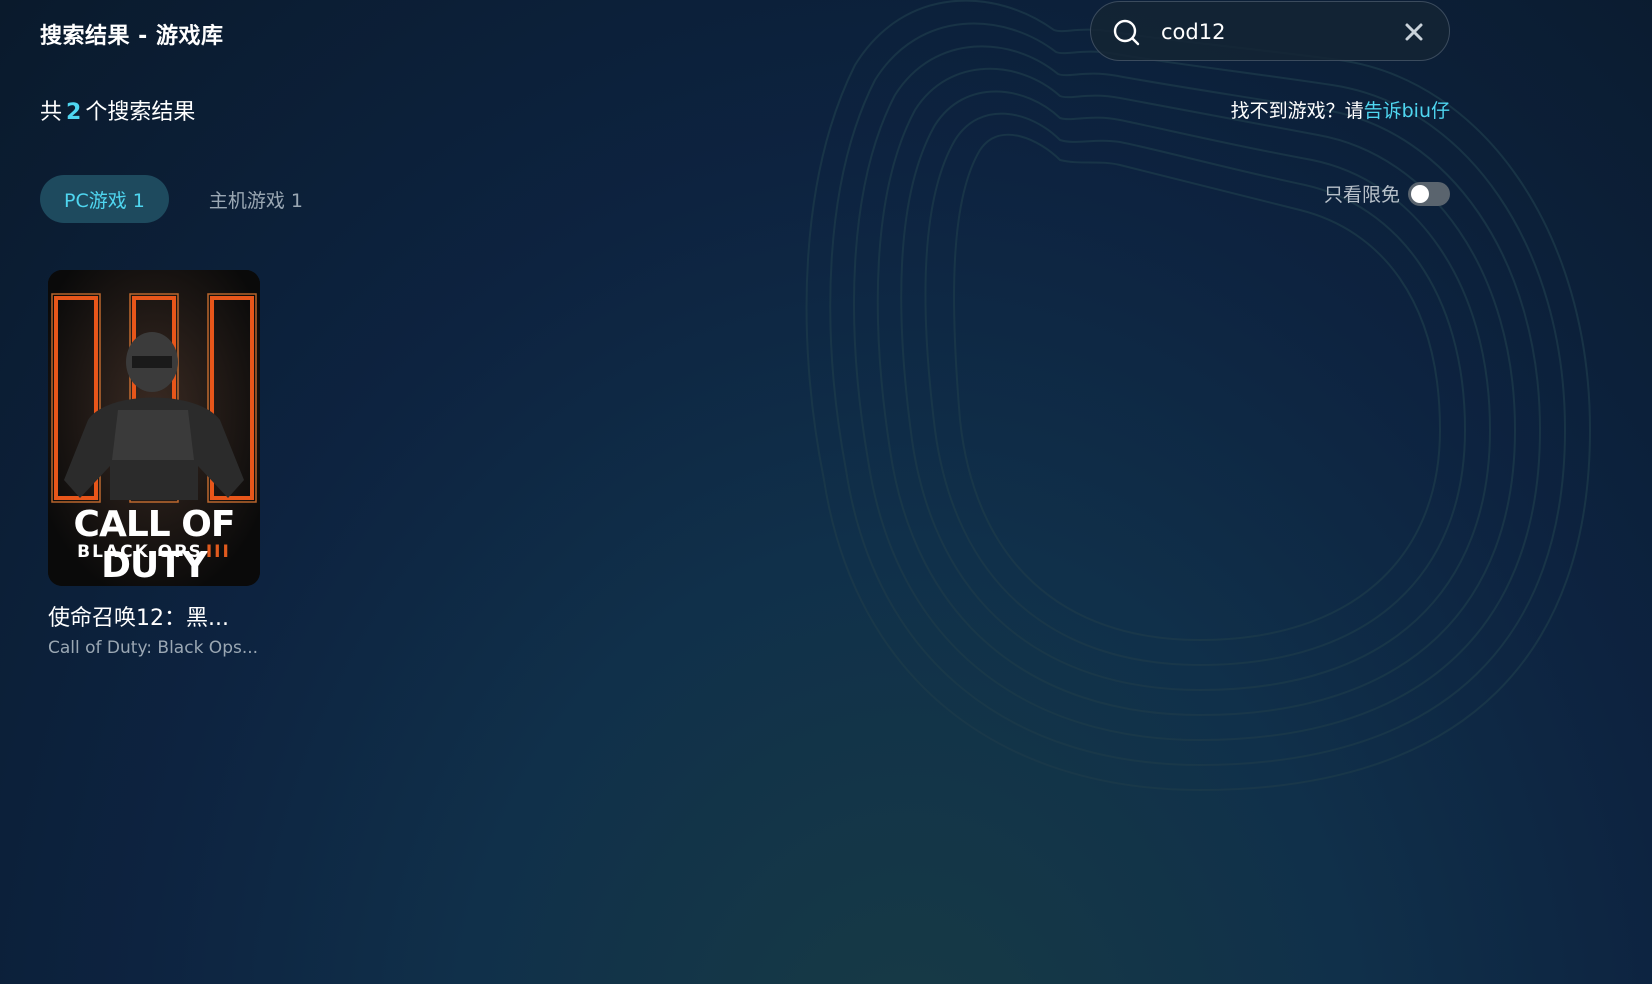 The height and width of the screenshot is (984, 1652). What do you see at coordinates (1297, 111) in the screenshot?
I see `feedback-text: 找不到游戏？请` at bounding box center [1297, 111].